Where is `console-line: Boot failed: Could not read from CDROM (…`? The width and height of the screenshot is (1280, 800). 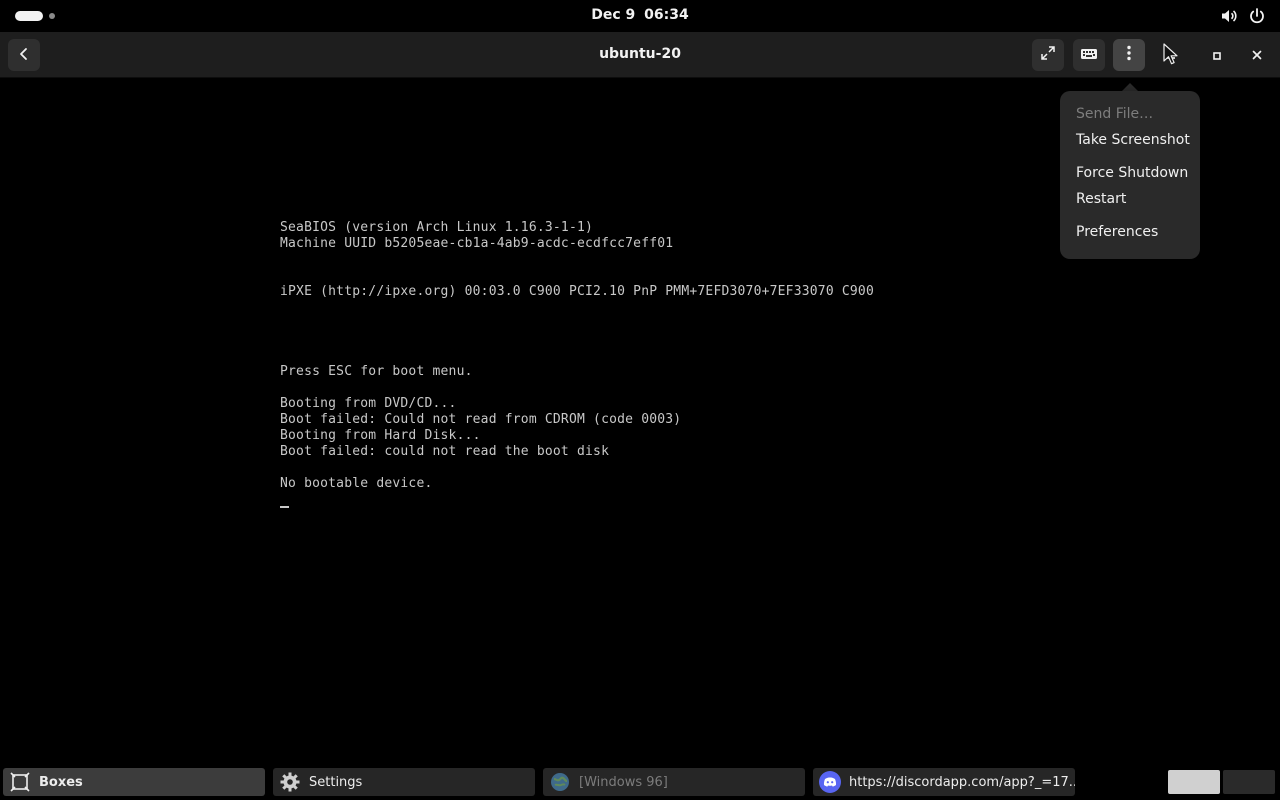
console-line: Boot failed: Could not read from CDROM (… is located at coordinates (481, 419).